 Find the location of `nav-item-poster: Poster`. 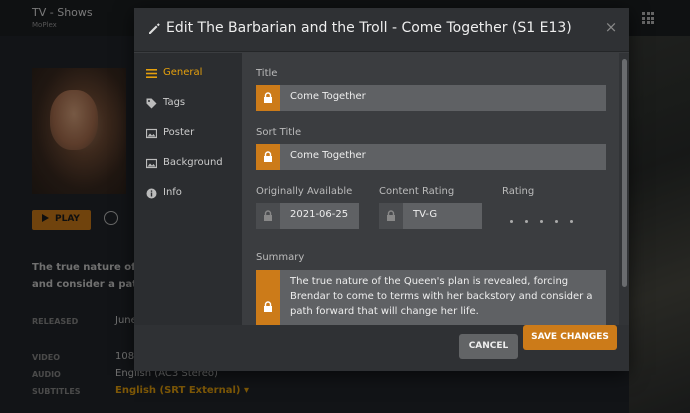

nav-item-poster: Poster is located at coordinates (194, 135).